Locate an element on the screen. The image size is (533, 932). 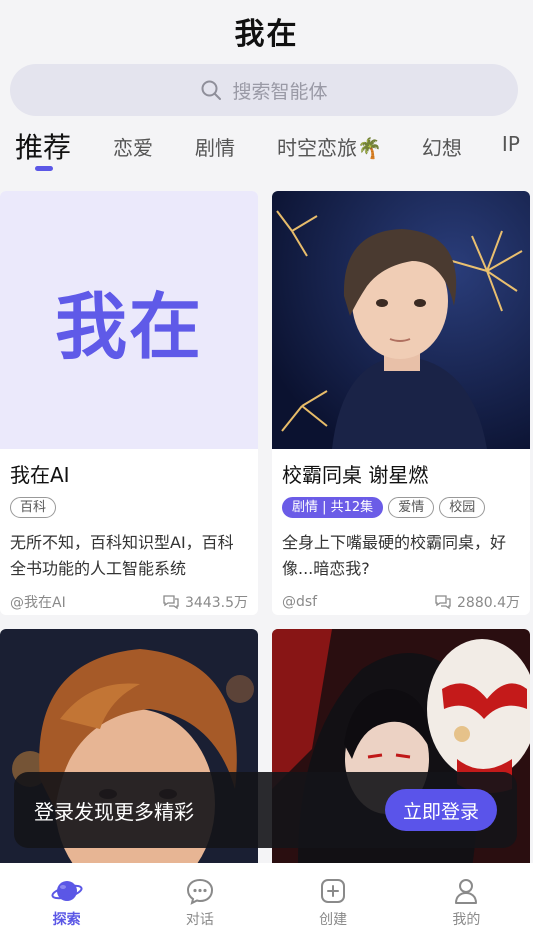
plus-square-icon is located at coordinates (333, 891).